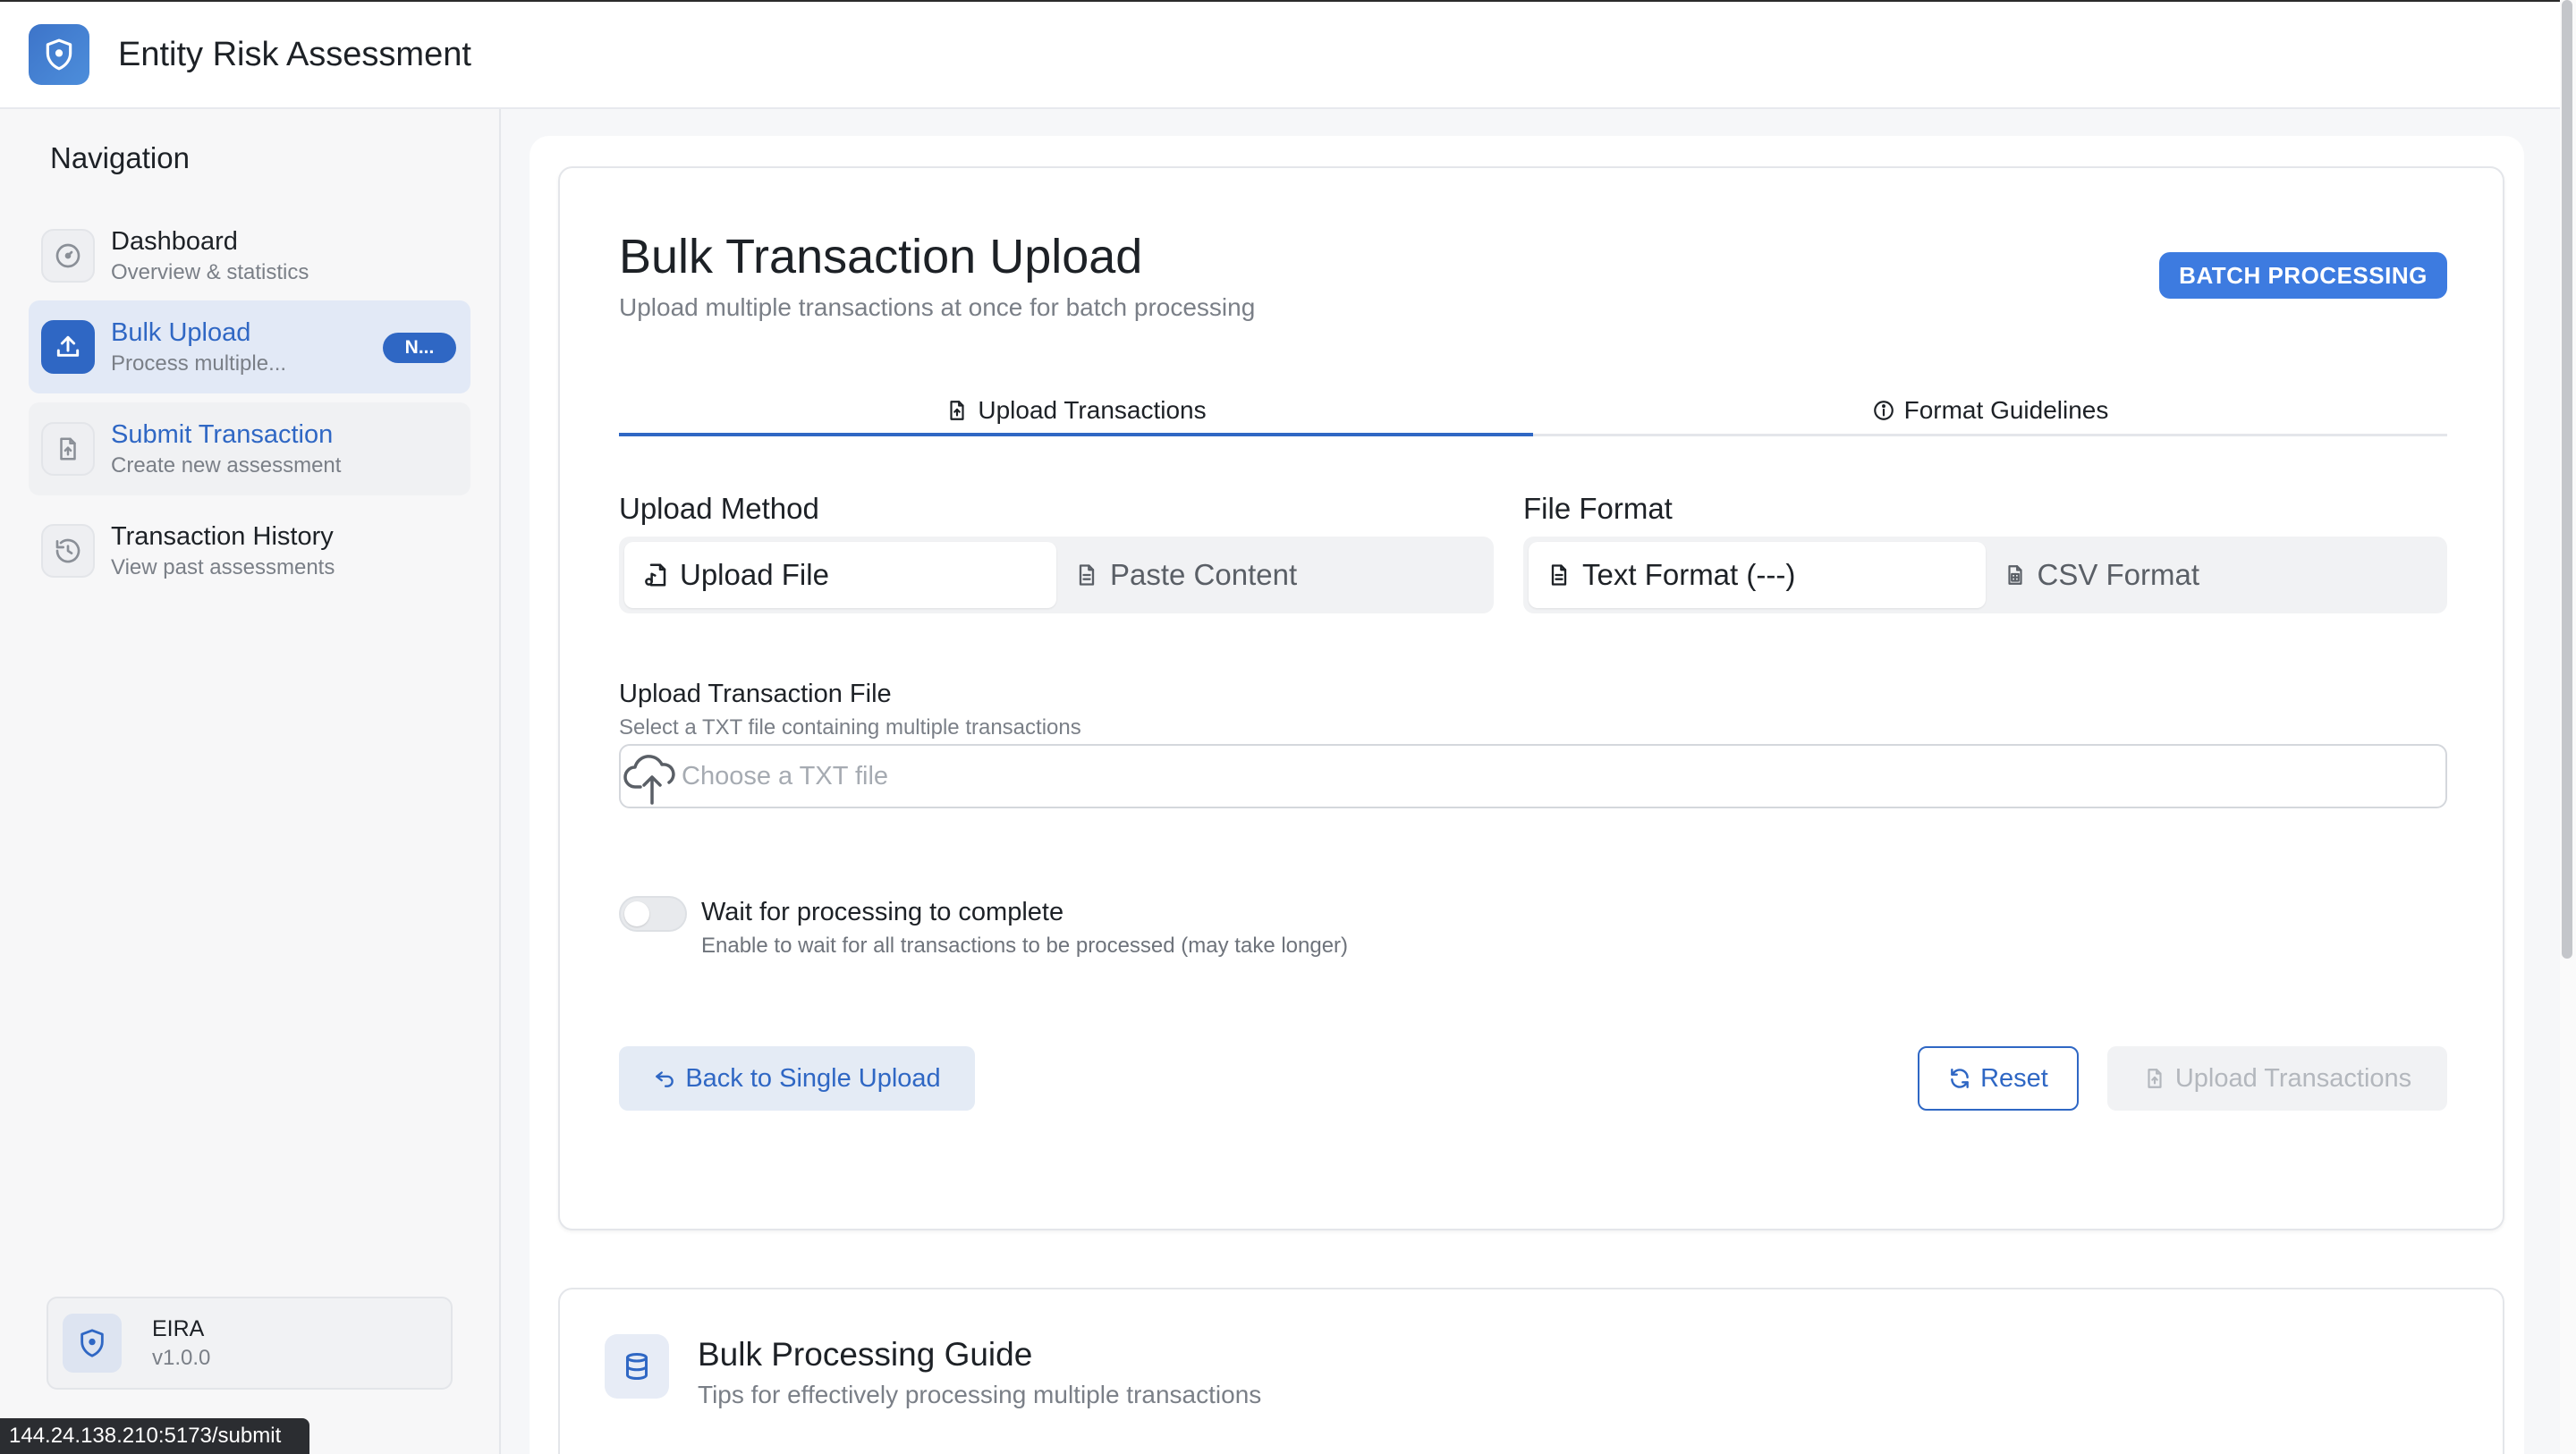 This screenshot has width=2576, height=1454. What do you see at coordinates (1883, 410) in the screenshot?
I see `info-icon` at bounding box center [1883, 410].